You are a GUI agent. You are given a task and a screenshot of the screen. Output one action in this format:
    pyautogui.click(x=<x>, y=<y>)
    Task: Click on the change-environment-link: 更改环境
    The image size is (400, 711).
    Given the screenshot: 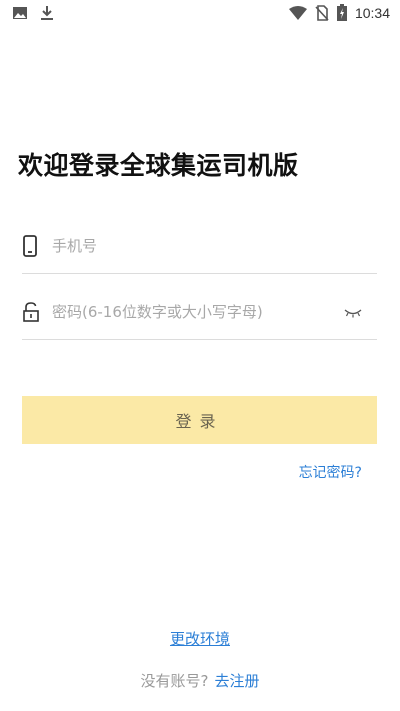 What is the action you would take?
    pyautogui.click(x=200, y=639)
    